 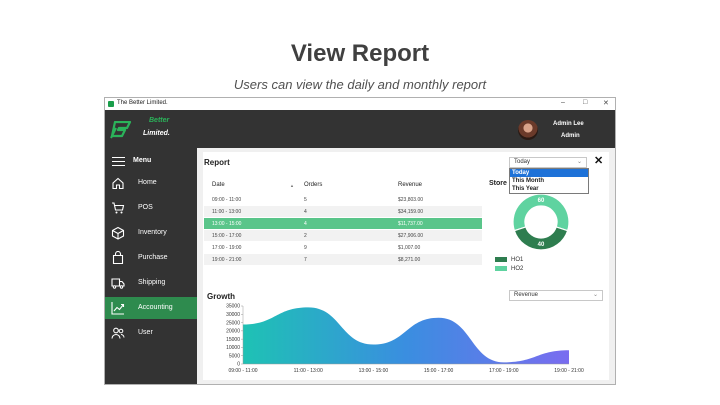 What do you see at coordinates (411, 236) in the screenshot?
I see `cell-revenue: $27,906.00` at bounding box center [411, 236].